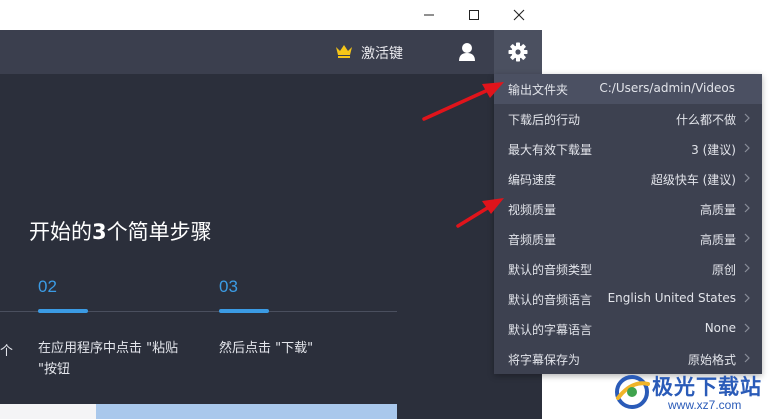  I want to click on watermark: 极光下载站 www.xz7.com, so click(690, 393).